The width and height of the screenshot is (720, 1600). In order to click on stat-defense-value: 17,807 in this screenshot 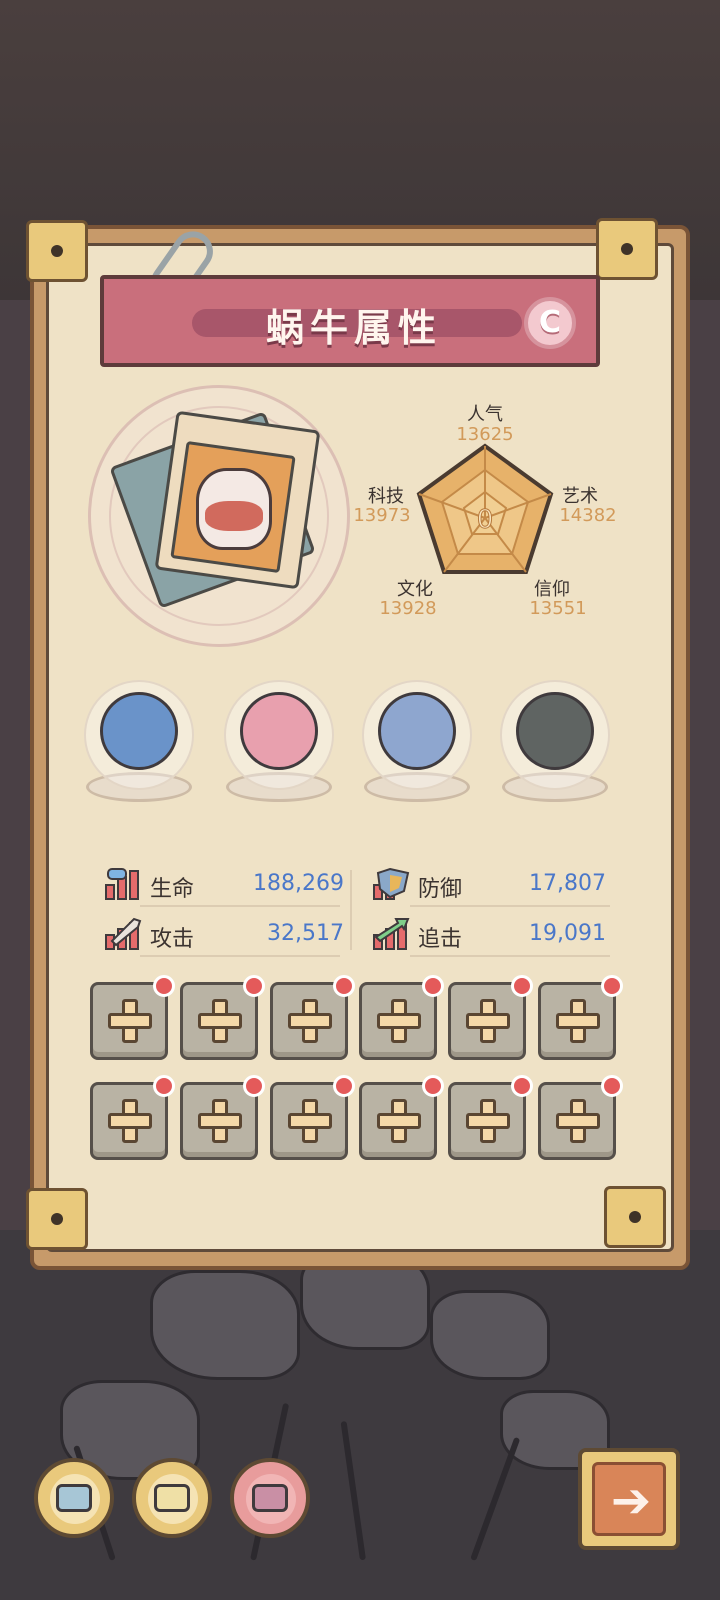, I will do `click(567, 883)`.